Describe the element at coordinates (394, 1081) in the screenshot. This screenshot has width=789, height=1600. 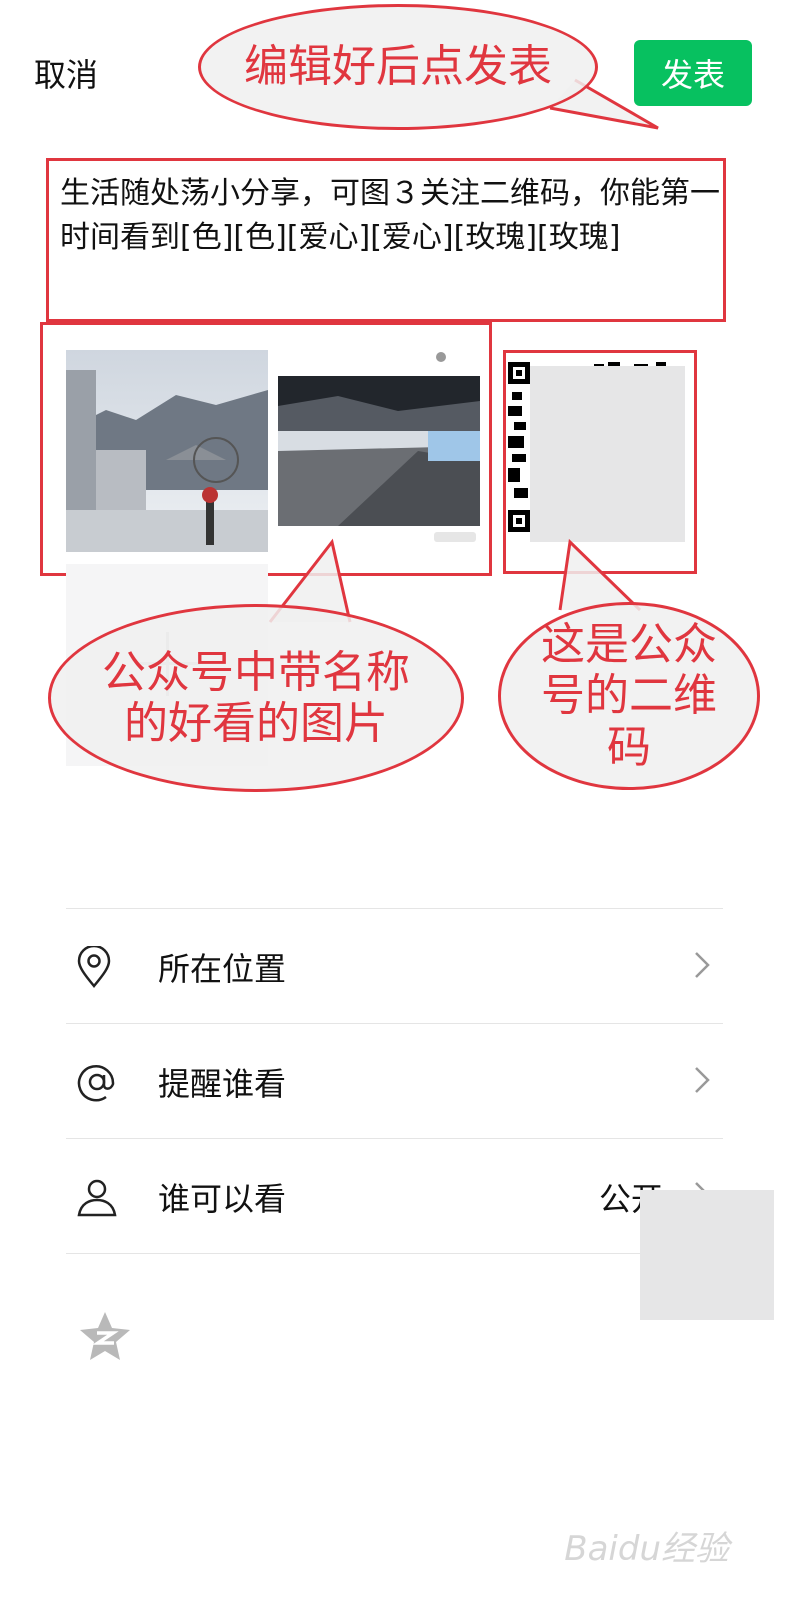
I see `settings-row-mention: 提醒谁看` at that location.